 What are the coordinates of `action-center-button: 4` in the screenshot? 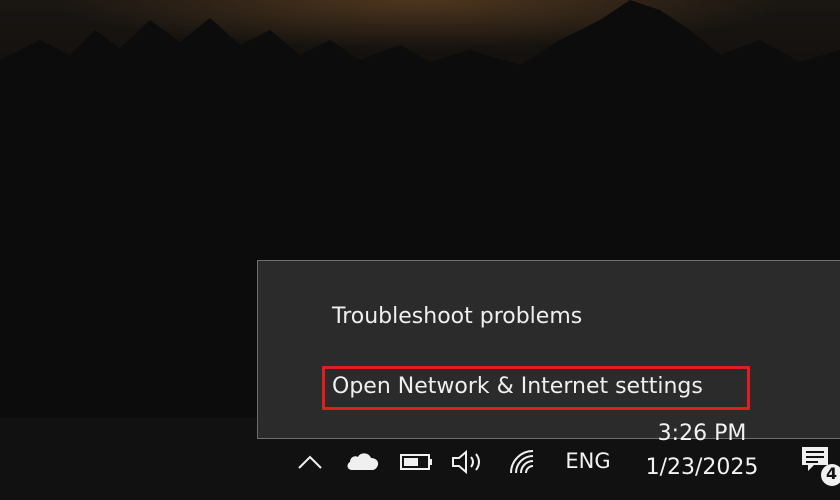 It's located at (819, 466).